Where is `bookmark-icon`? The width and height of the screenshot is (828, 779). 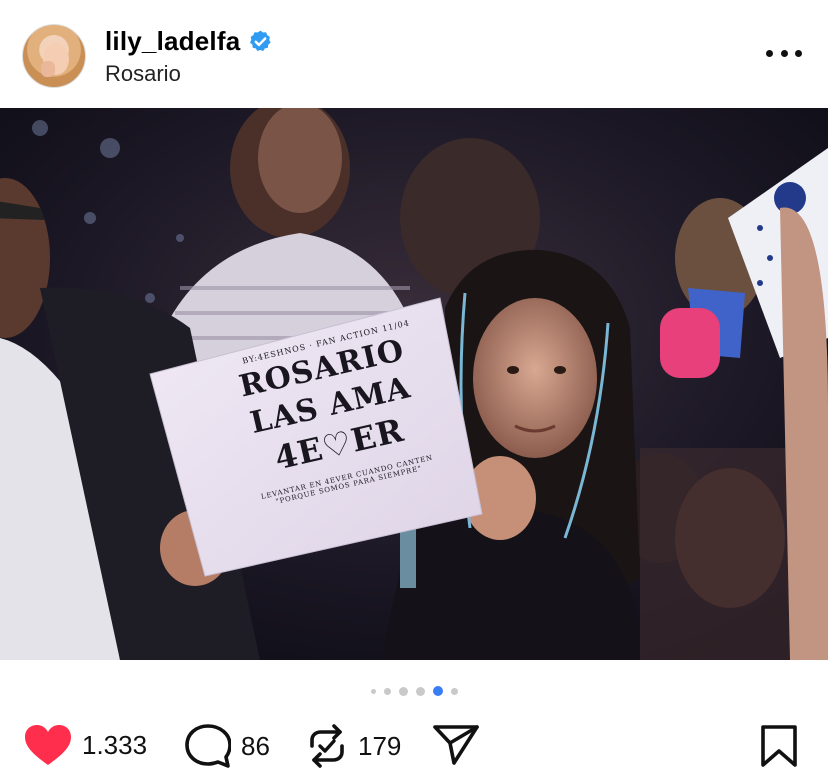 bookmark-icon is located at coordinates (779, 746).